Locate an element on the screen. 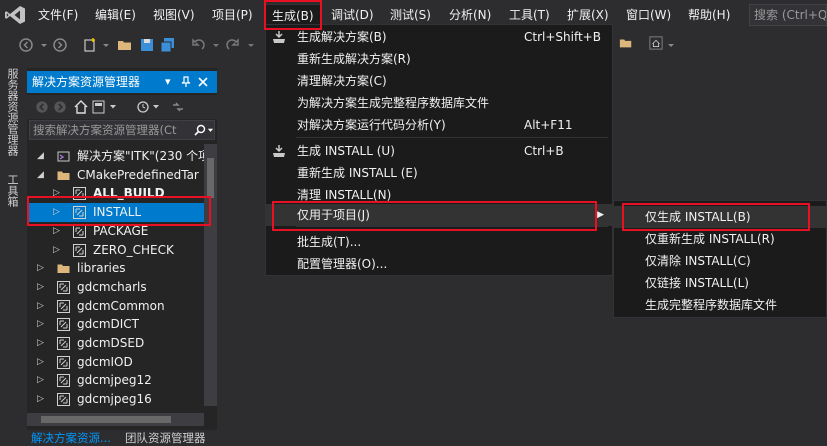  undo-icon is located at coordinates (198, 45).